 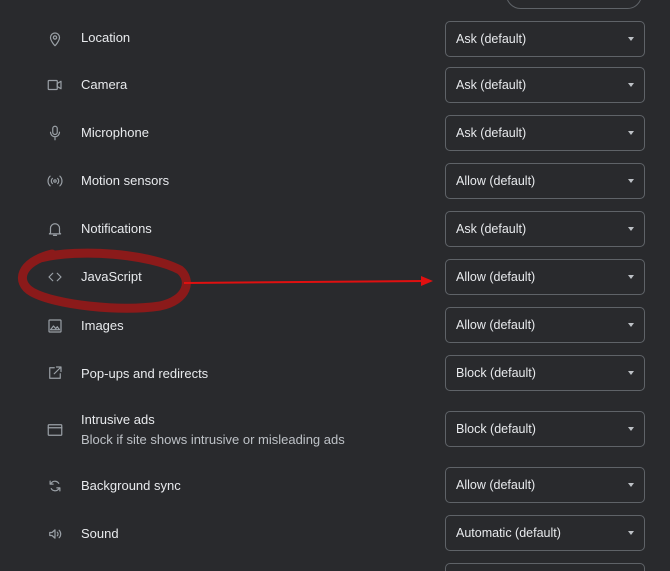 What do you see at coordinates (118, 419) in the screenshot?
I see `permission-label: Intrusive ads` at bounding box center [118, 419].